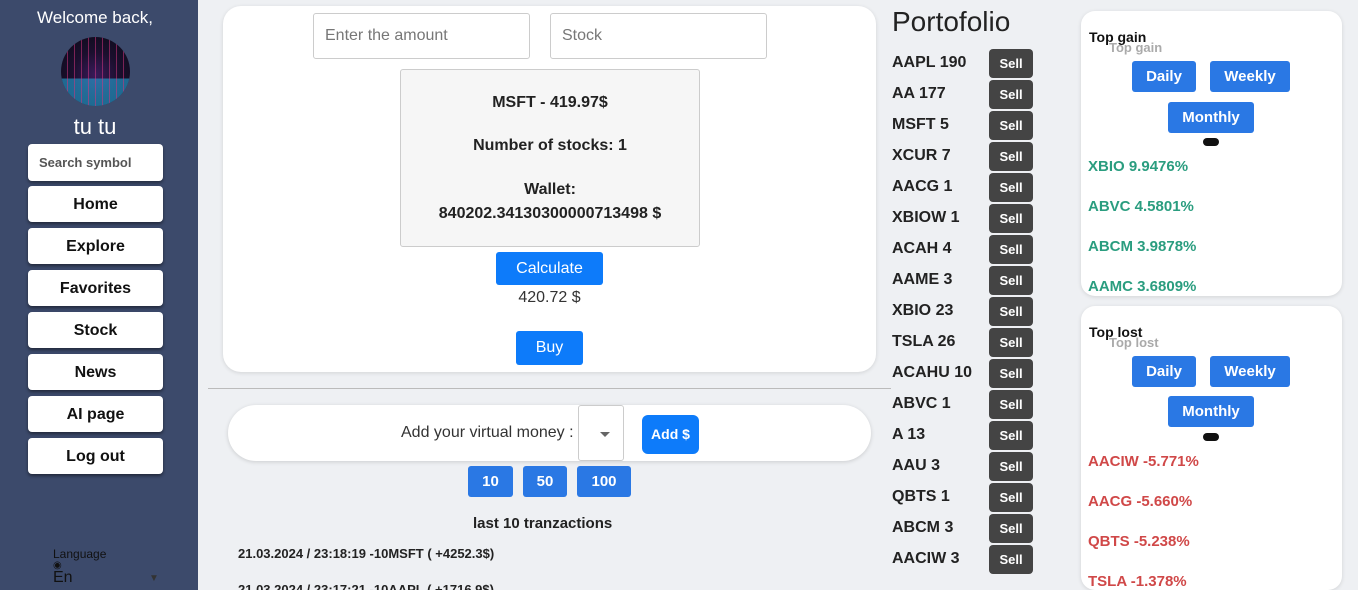  What do you see at coordinates (95, 456) in the screenshot?
I see `nav-logout-button: Log out` at bounding box center [95, 456].